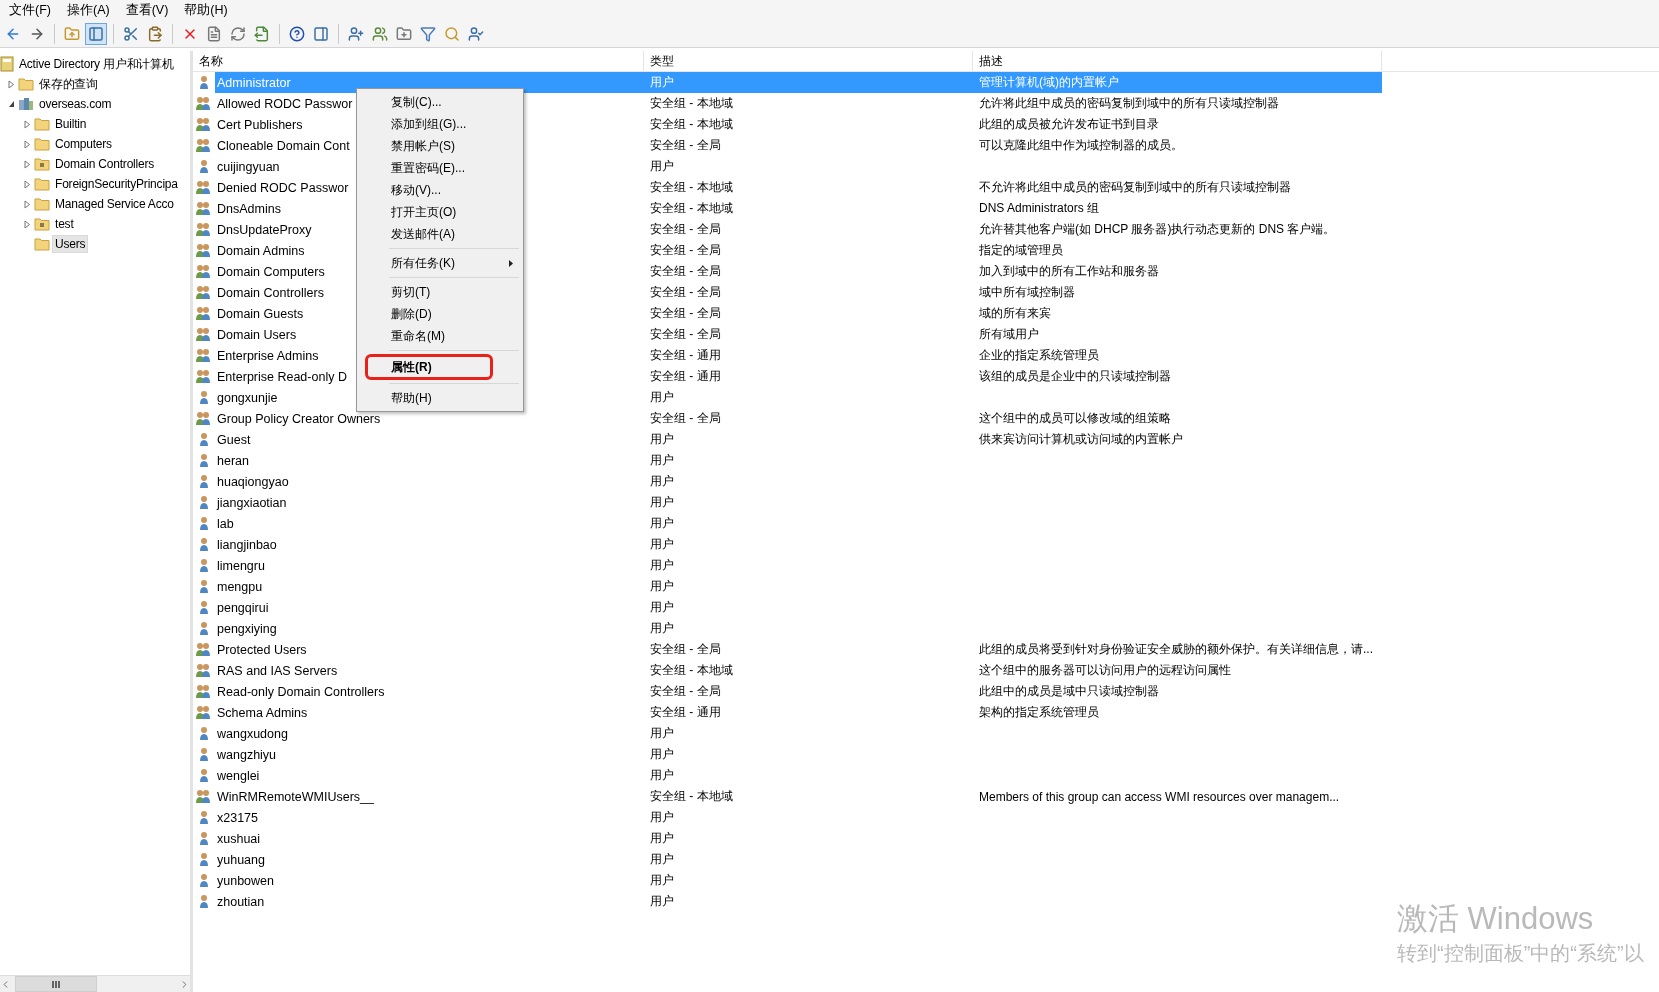 The image size is (1659, 992). I want to click on new-folder-icon, so click(404, 34).